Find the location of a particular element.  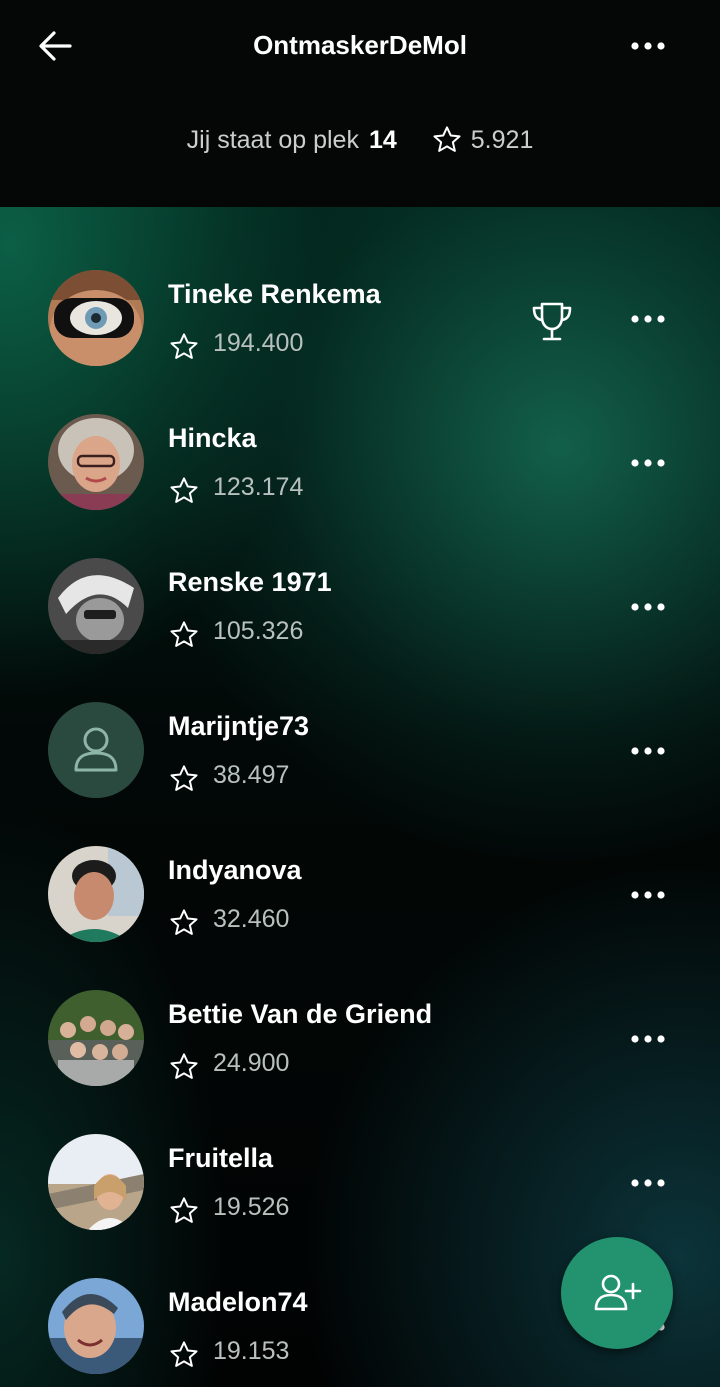

player-name: Fruitella is located at coordinates (221, 1158).